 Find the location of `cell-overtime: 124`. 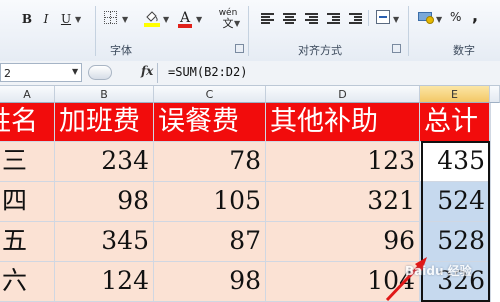

cell-overtime: 124 is located at coordinates (104, 282).